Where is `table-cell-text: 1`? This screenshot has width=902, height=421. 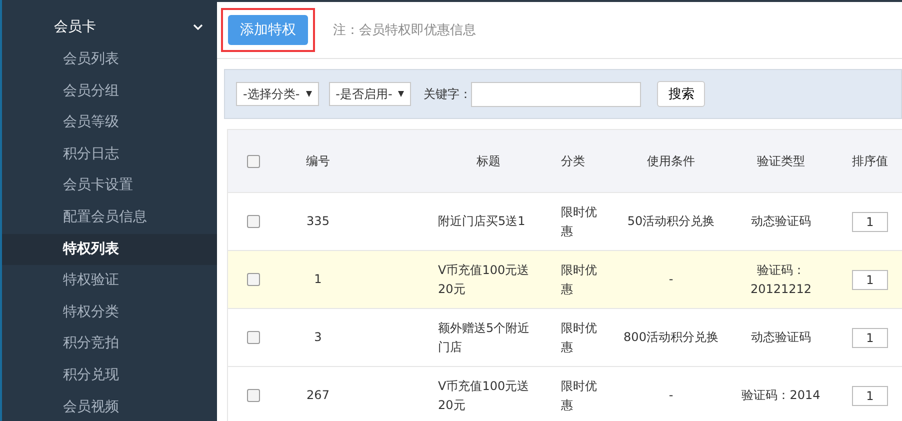 table-cell-text: 1 is located at coordinates (318, 279).